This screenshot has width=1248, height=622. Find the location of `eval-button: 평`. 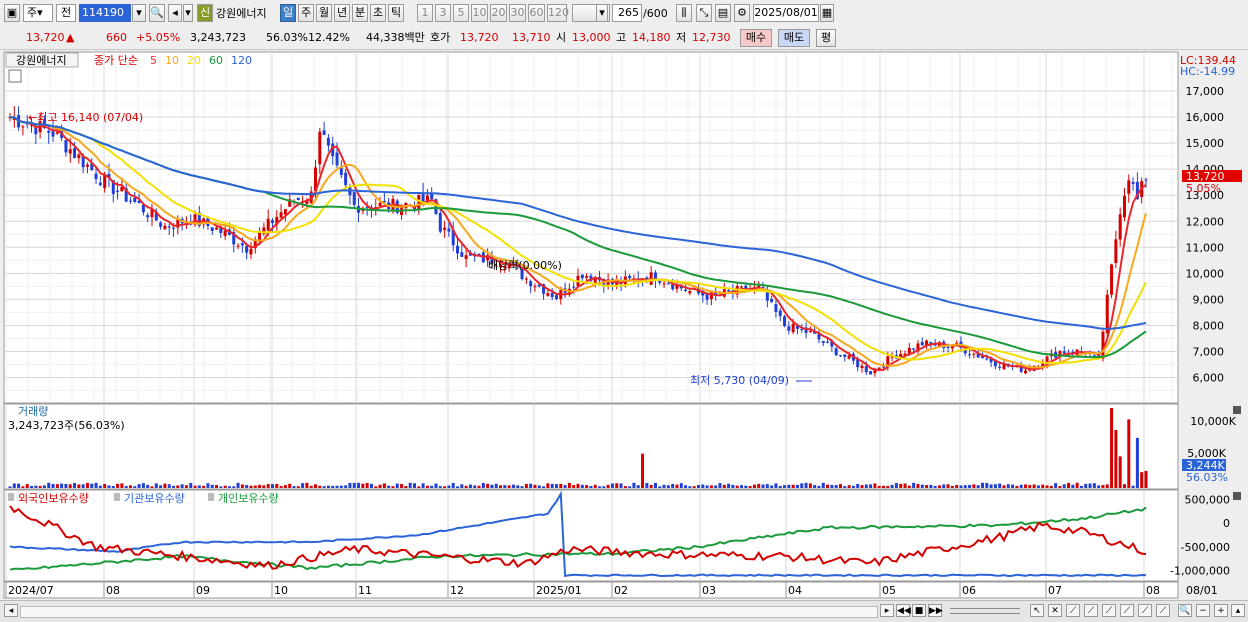

eval-button: 평 is located at coordinates (826, 38).